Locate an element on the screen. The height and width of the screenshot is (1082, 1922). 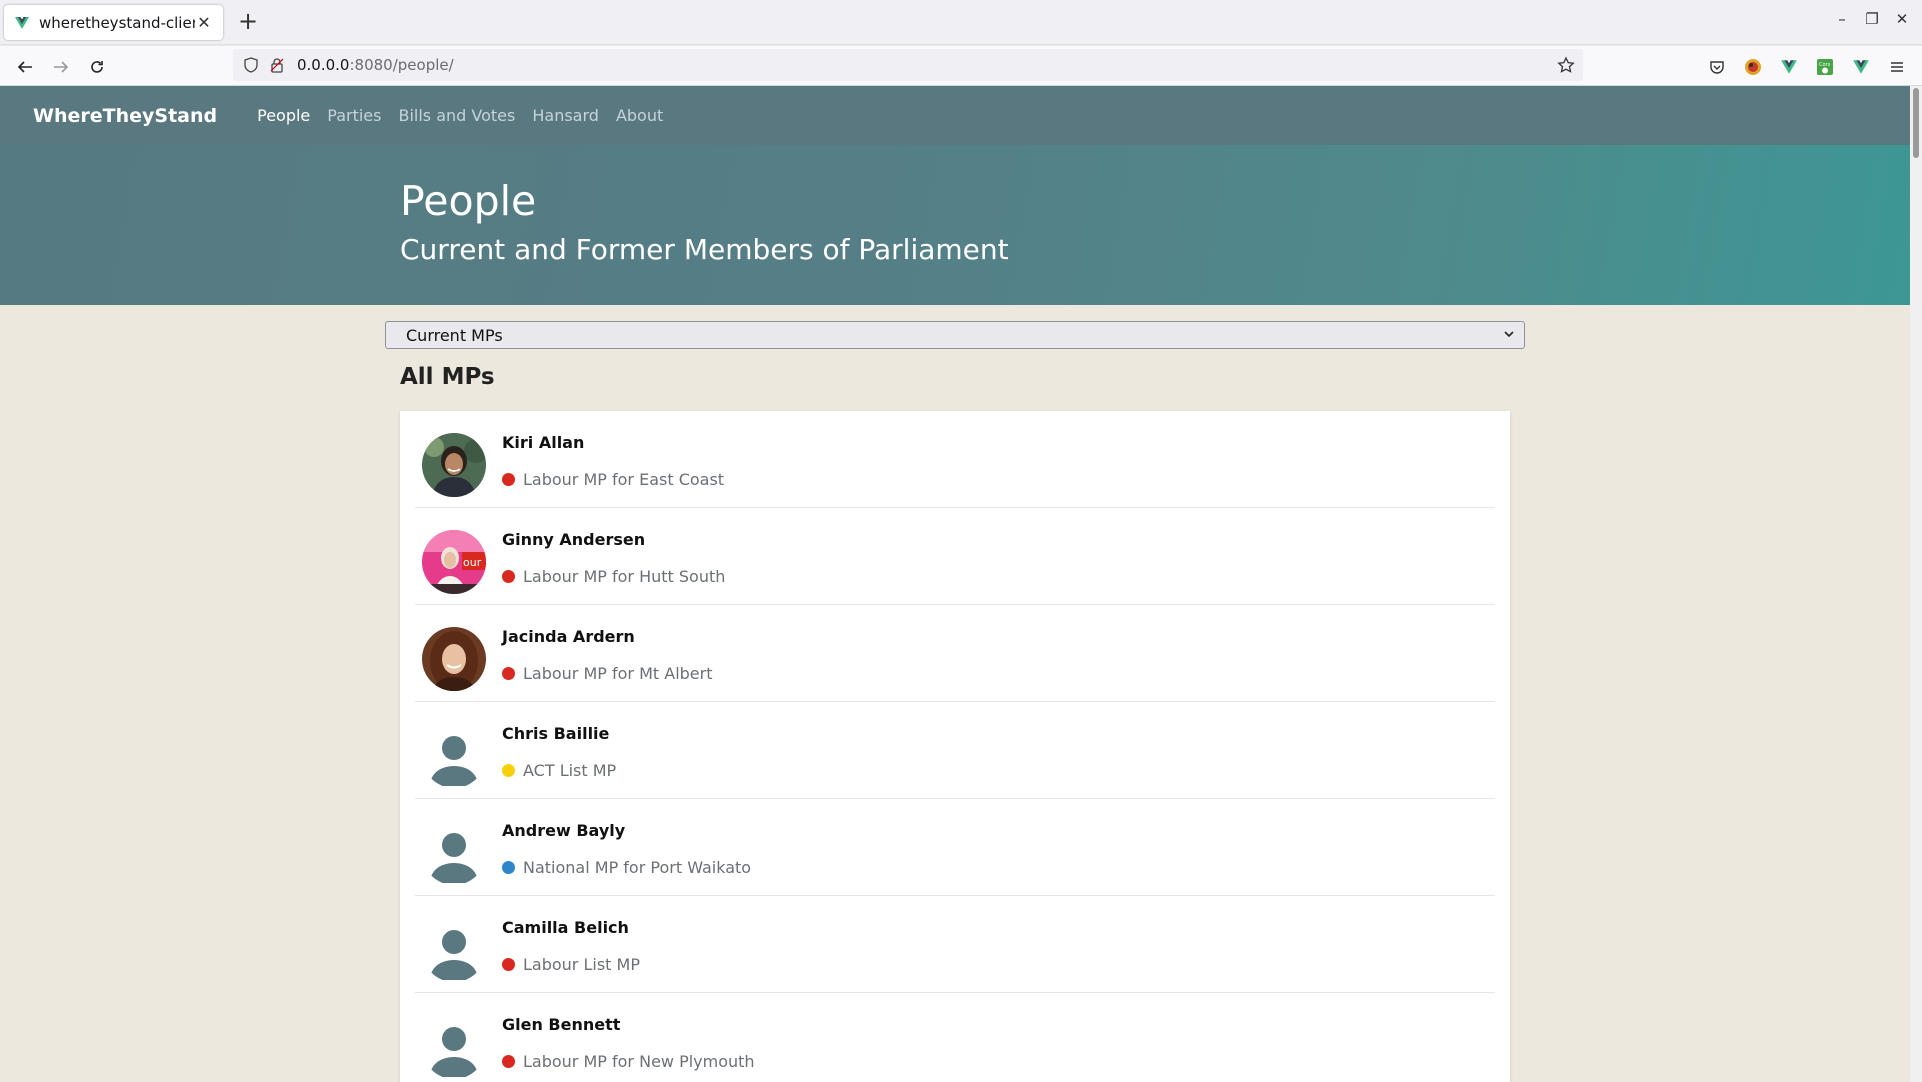
mp-role: ACT List MP is located at coordinates (559, 770).